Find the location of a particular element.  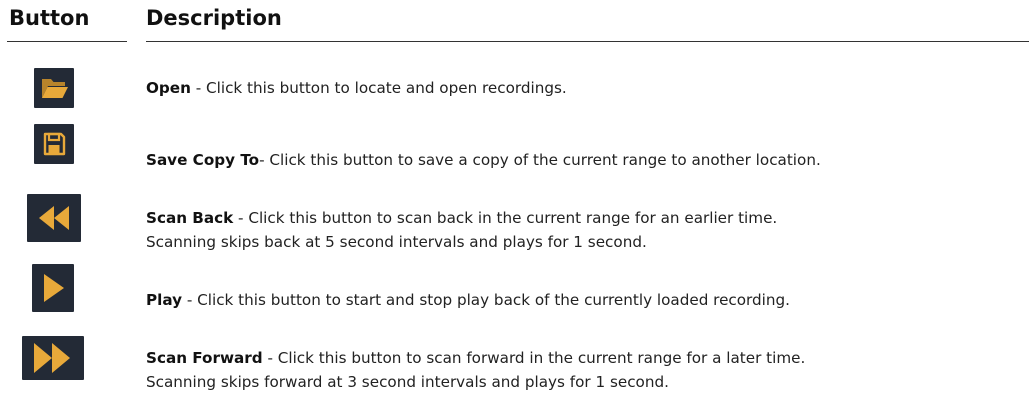

folder-open-icon-graphic is located at coordinates (55, 88).